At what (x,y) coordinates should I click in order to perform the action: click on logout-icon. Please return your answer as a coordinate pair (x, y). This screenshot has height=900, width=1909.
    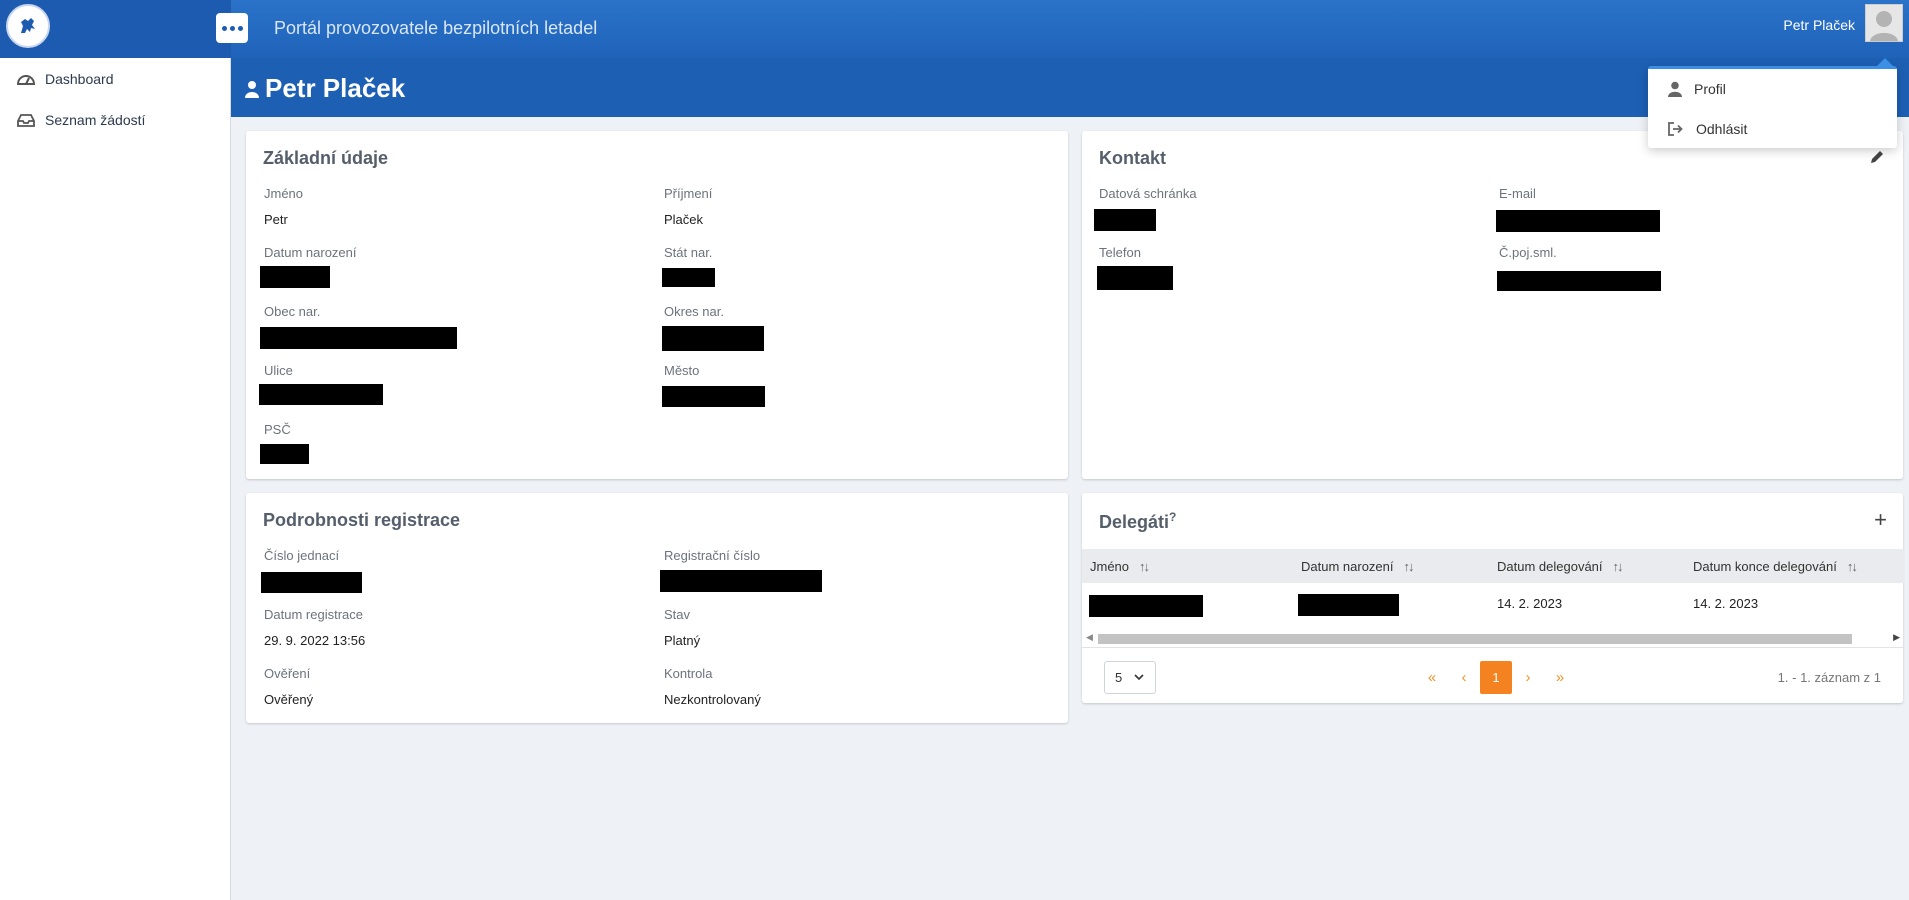
    Looking at the image, I should click on (1675, 129).